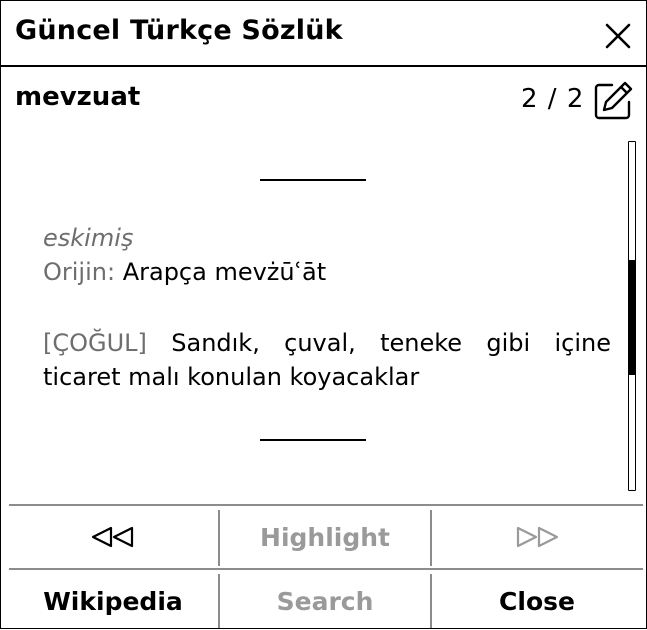 Image resolution: width=647 pixels, height=630 pixels. I want to click on scrollbar-thumb, so click(632, 317).